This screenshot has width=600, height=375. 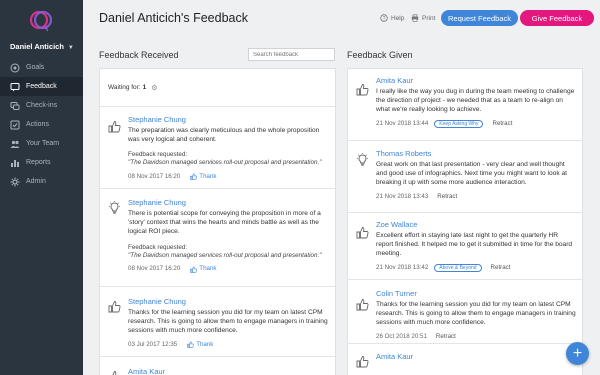 I want to click on sidebar-item-label: Reports, so click(x=38, y=162).